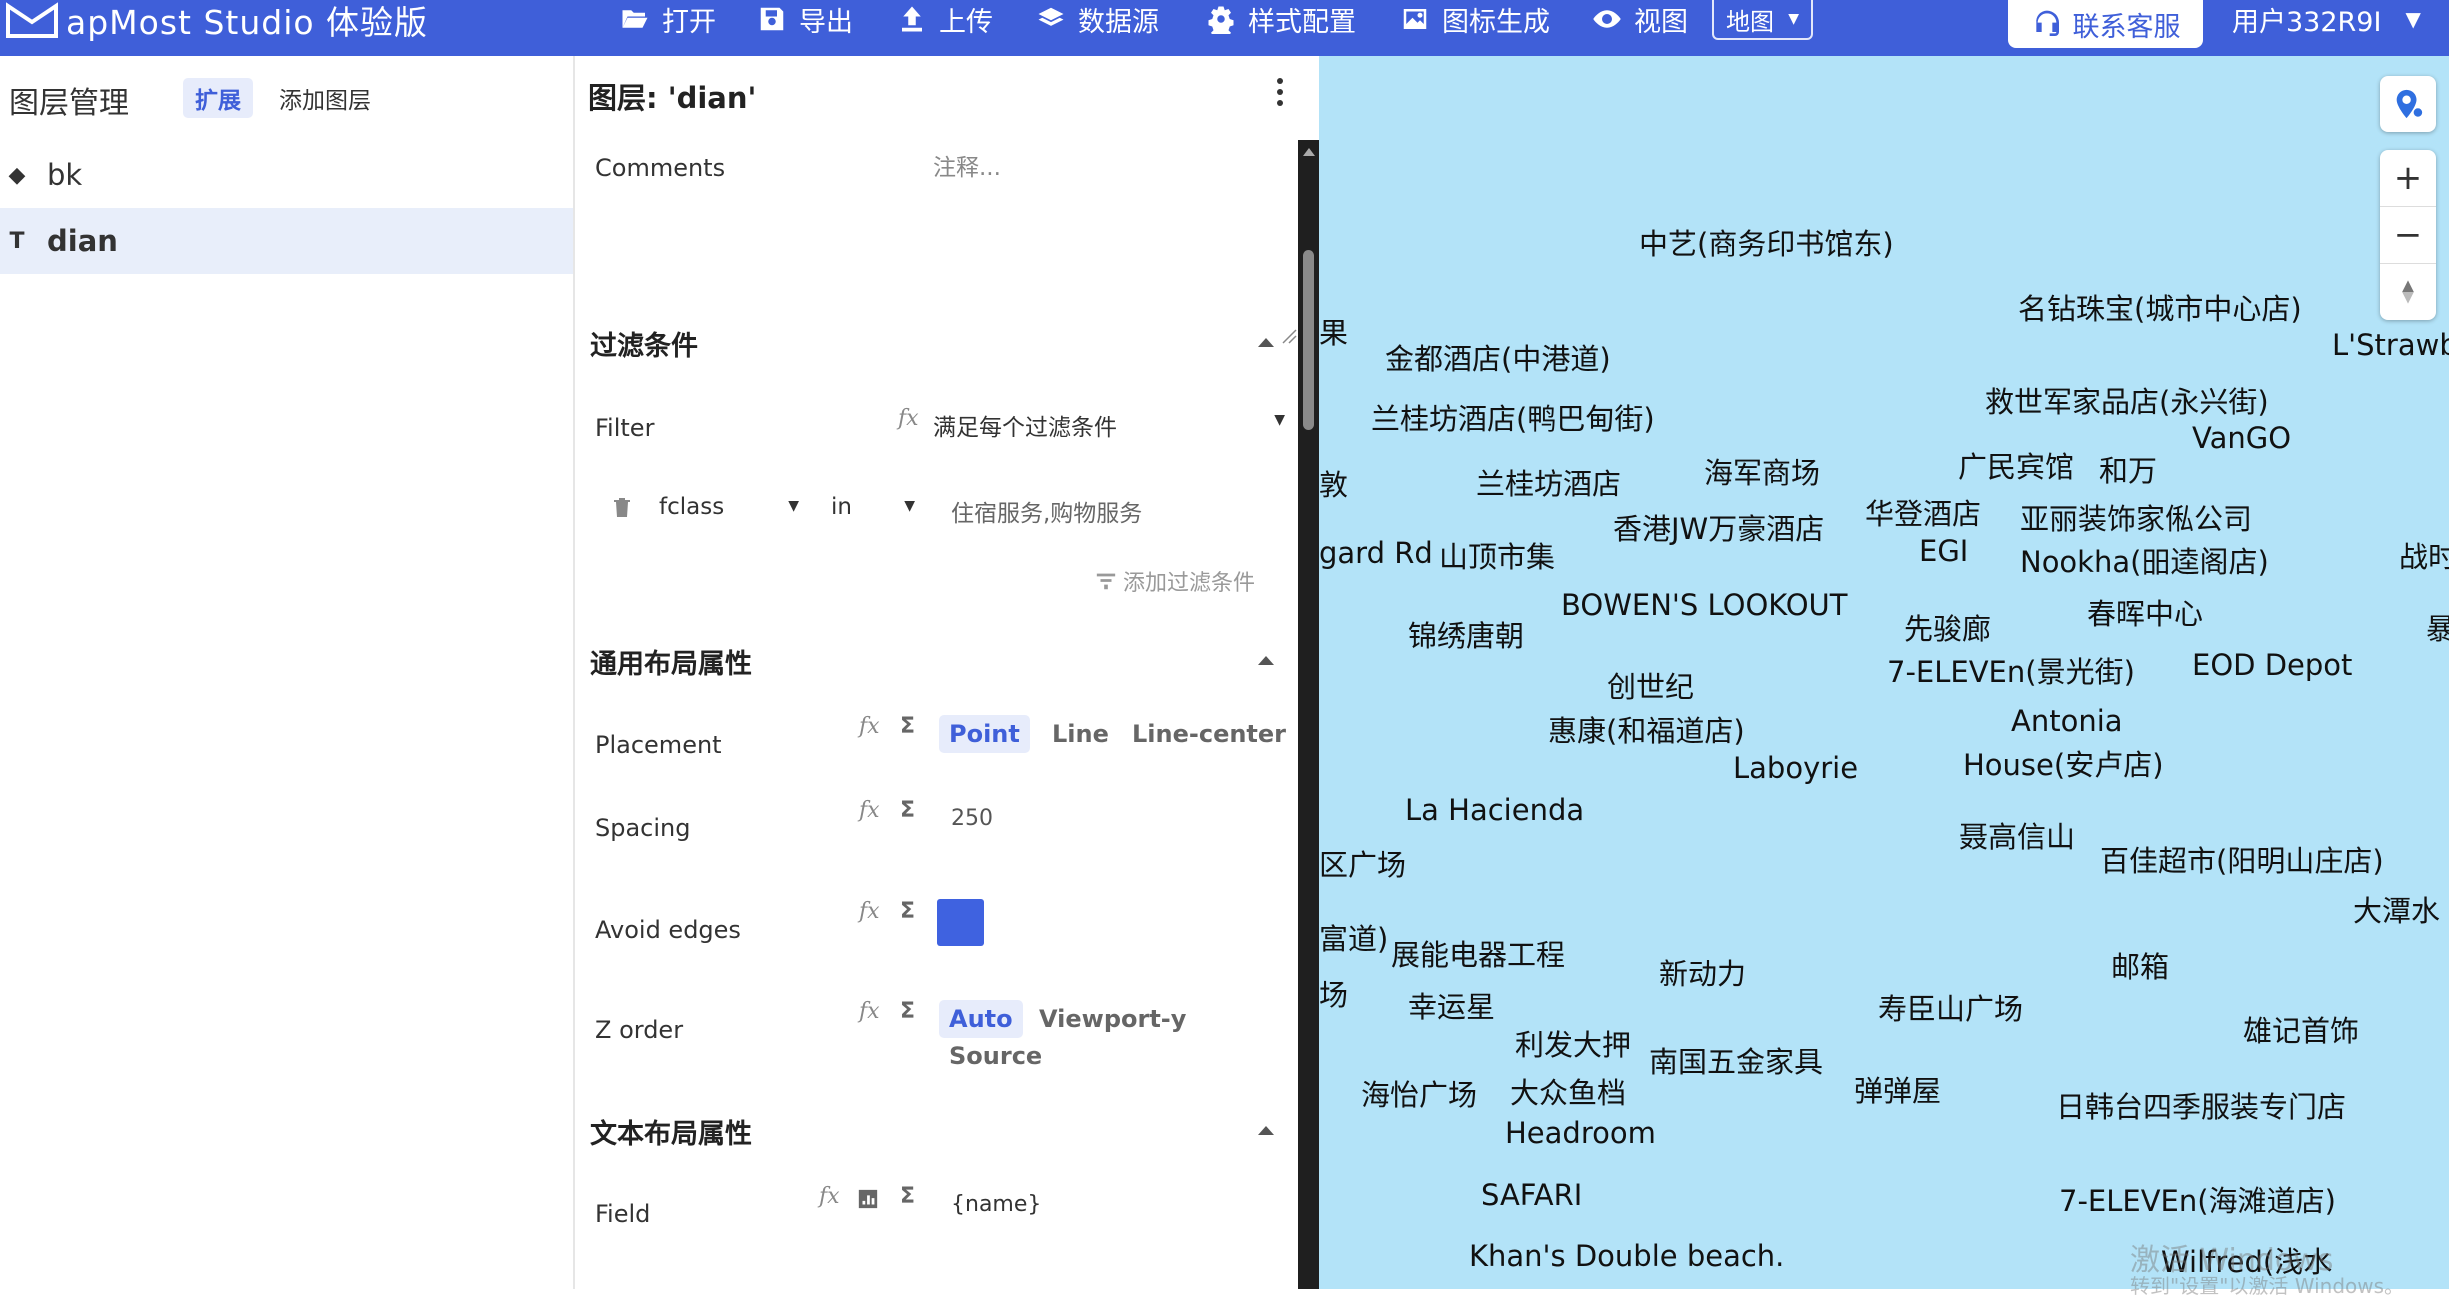  I want to click on placement-point-option: Point, so click(984, 734).